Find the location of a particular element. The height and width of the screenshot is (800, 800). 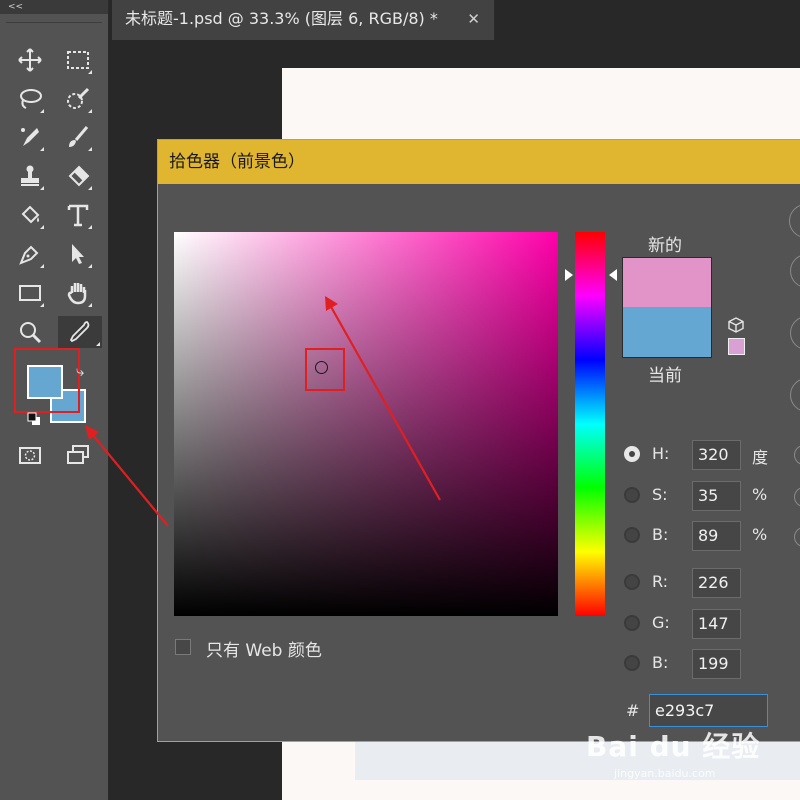

hue-slider is located at coordinates (590, 424).